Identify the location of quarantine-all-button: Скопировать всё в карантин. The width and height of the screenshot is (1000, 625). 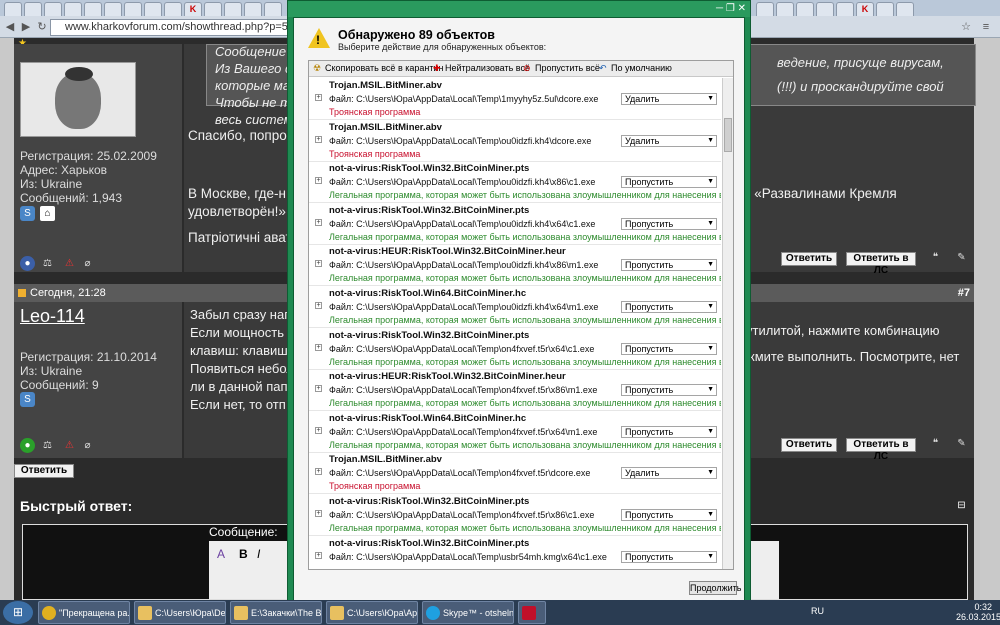
(384, 68).